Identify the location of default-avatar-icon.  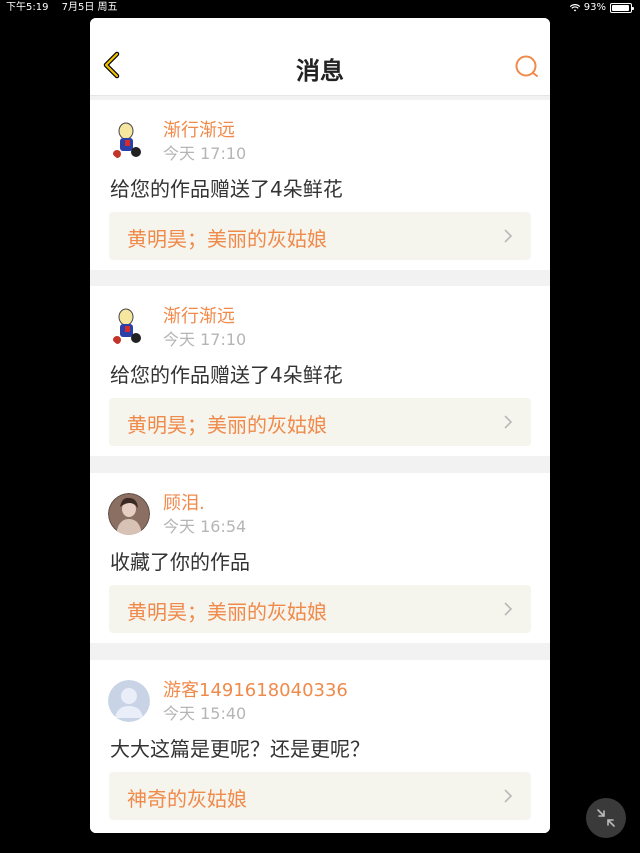
(129, 701).